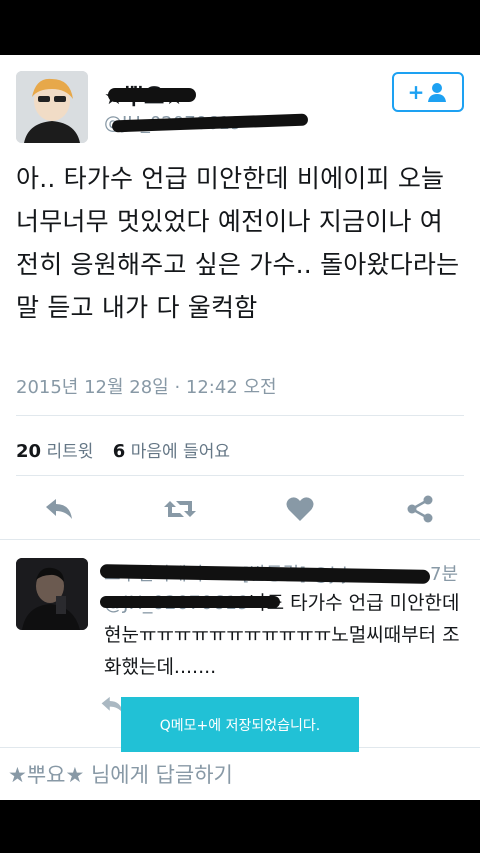 This screenshot has width=480, height=853. I want to click on reply-compose-box: ★뿌요★ 님에게 답글하기, so click(240, 773).